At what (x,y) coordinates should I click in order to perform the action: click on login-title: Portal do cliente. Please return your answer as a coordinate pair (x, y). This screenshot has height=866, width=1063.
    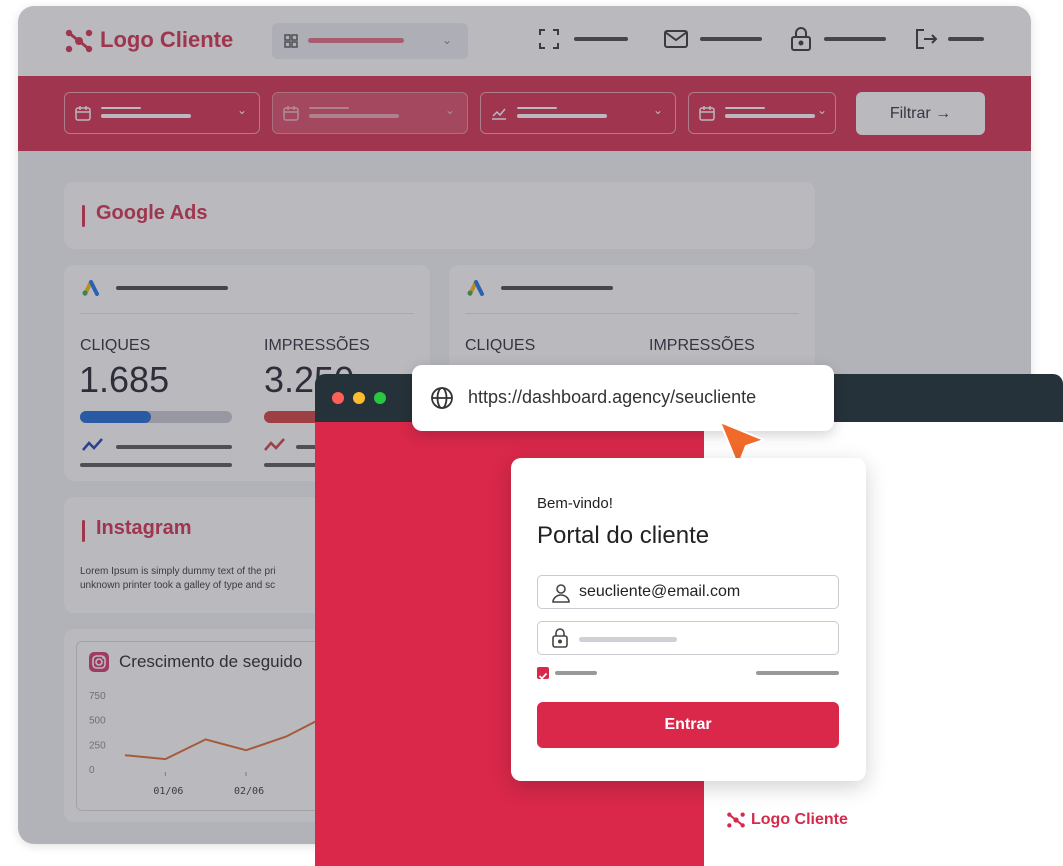
    Looking at the image, I should click on (623, 535).